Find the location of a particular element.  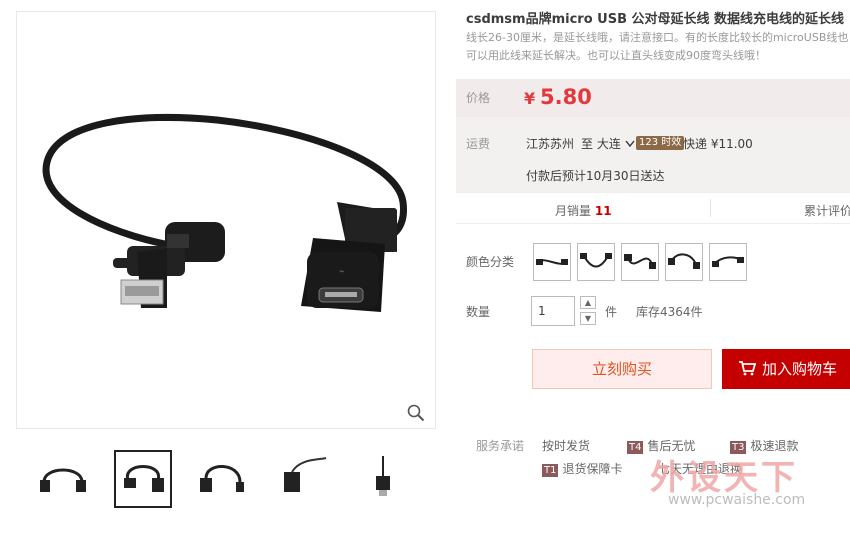

service-return-card: T1 退货保障卡 is located at coordinates (582, 468).